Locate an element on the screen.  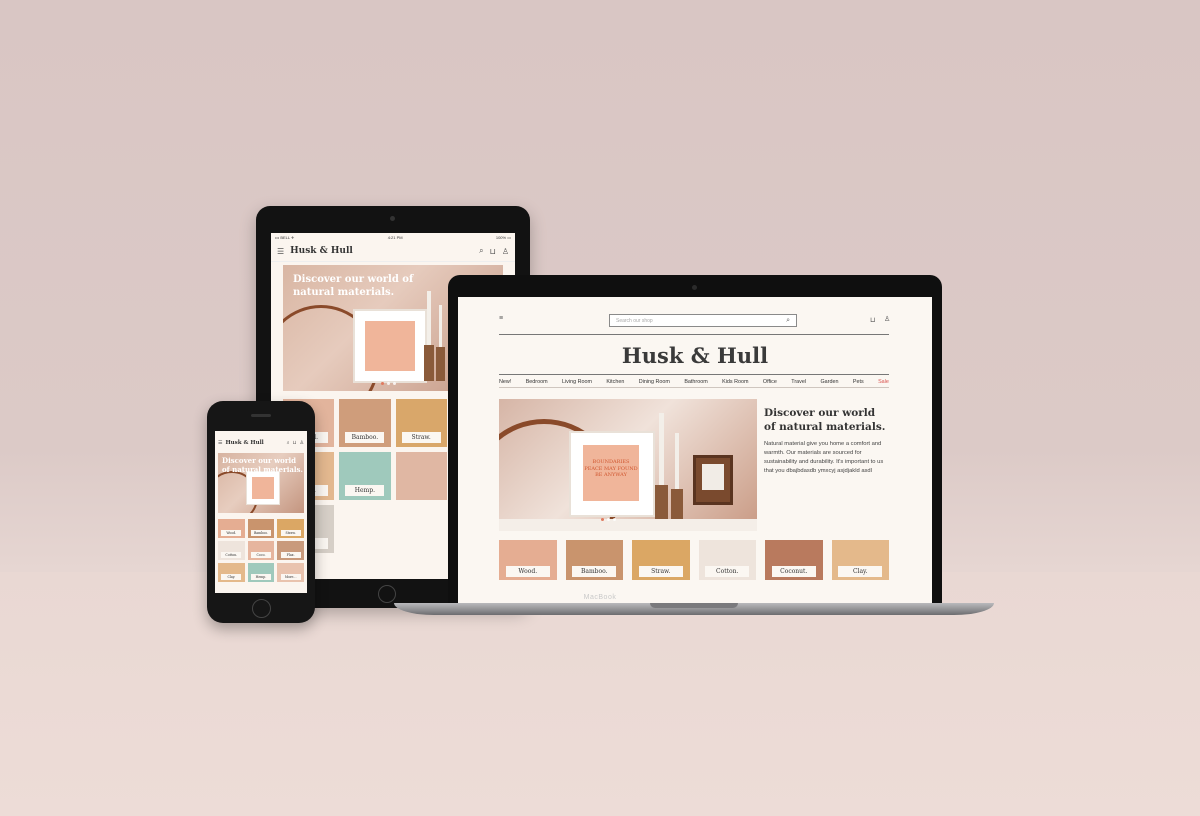
phone-category-tile-label: Coco. is located at coordinates (261, 555).